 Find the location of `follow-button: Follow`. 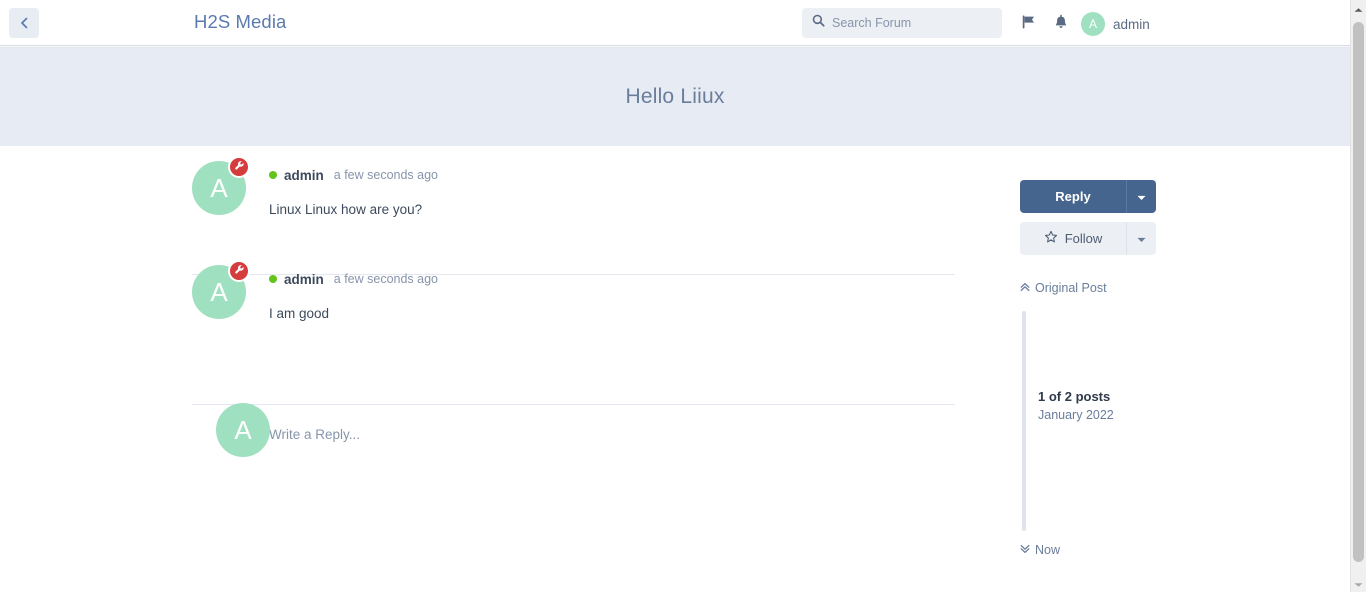

follow-button: Follow is located at coordinates (1073, 238).